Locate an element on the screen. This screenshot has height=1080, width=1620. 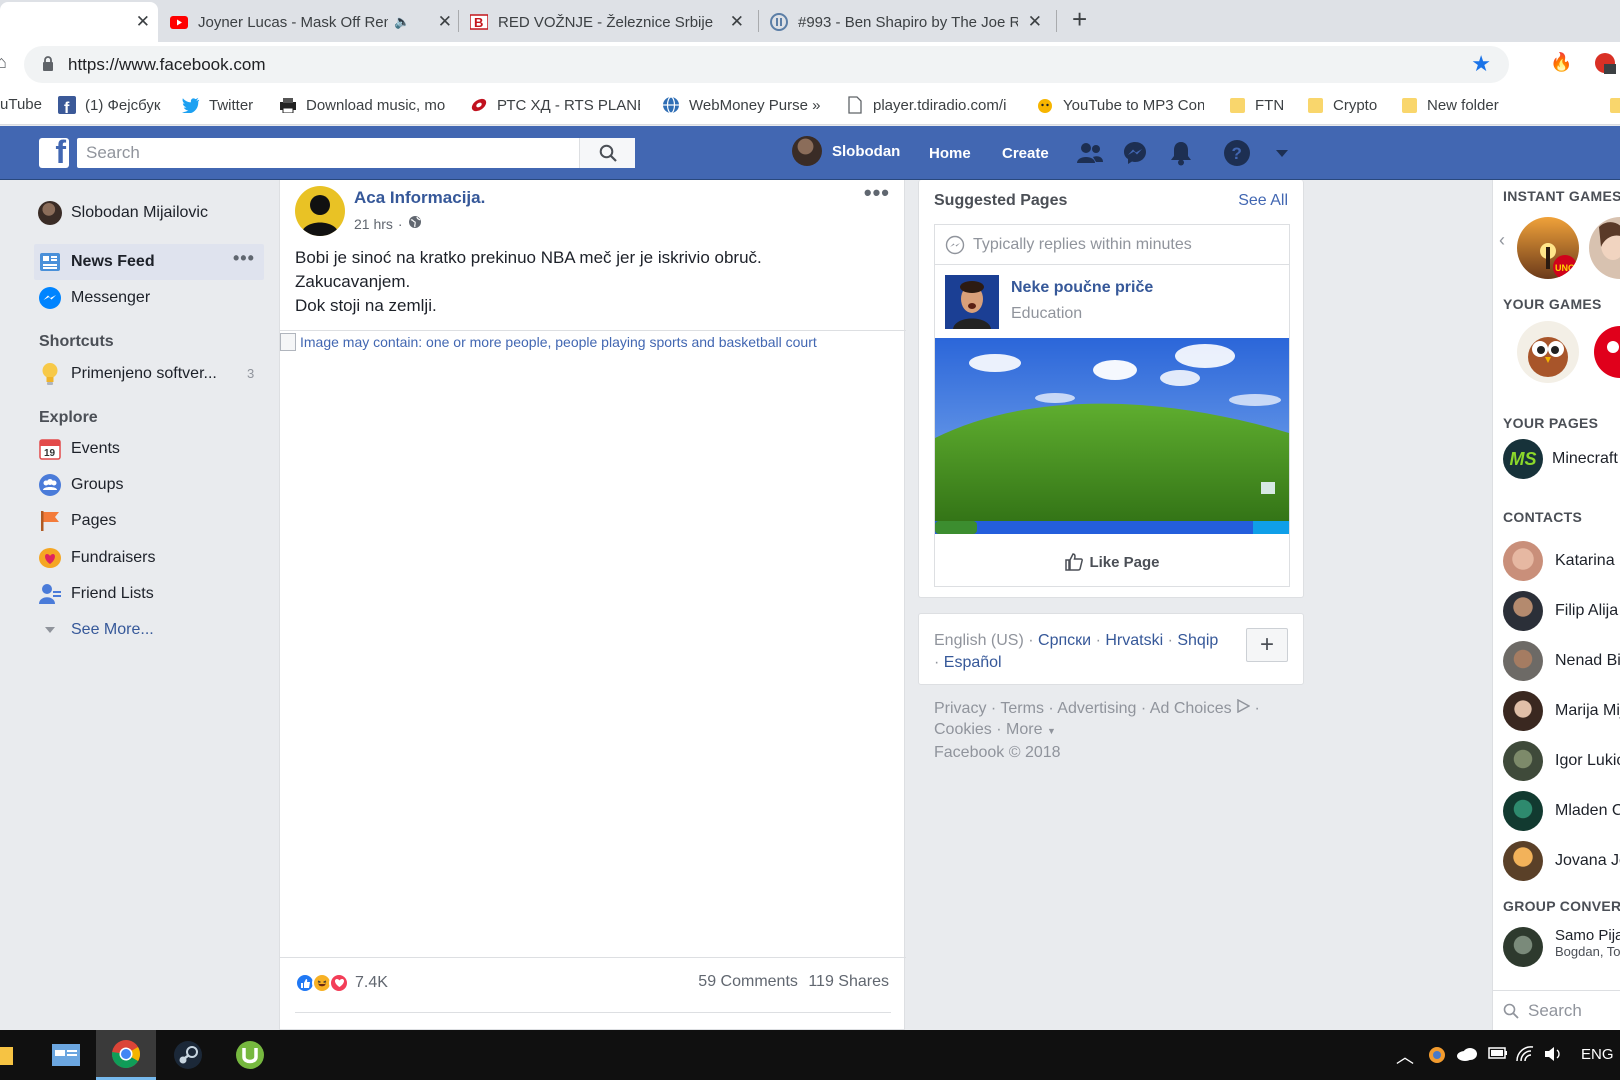
bookmark-folder-new: New folder is located at coordinates (1449, 105).